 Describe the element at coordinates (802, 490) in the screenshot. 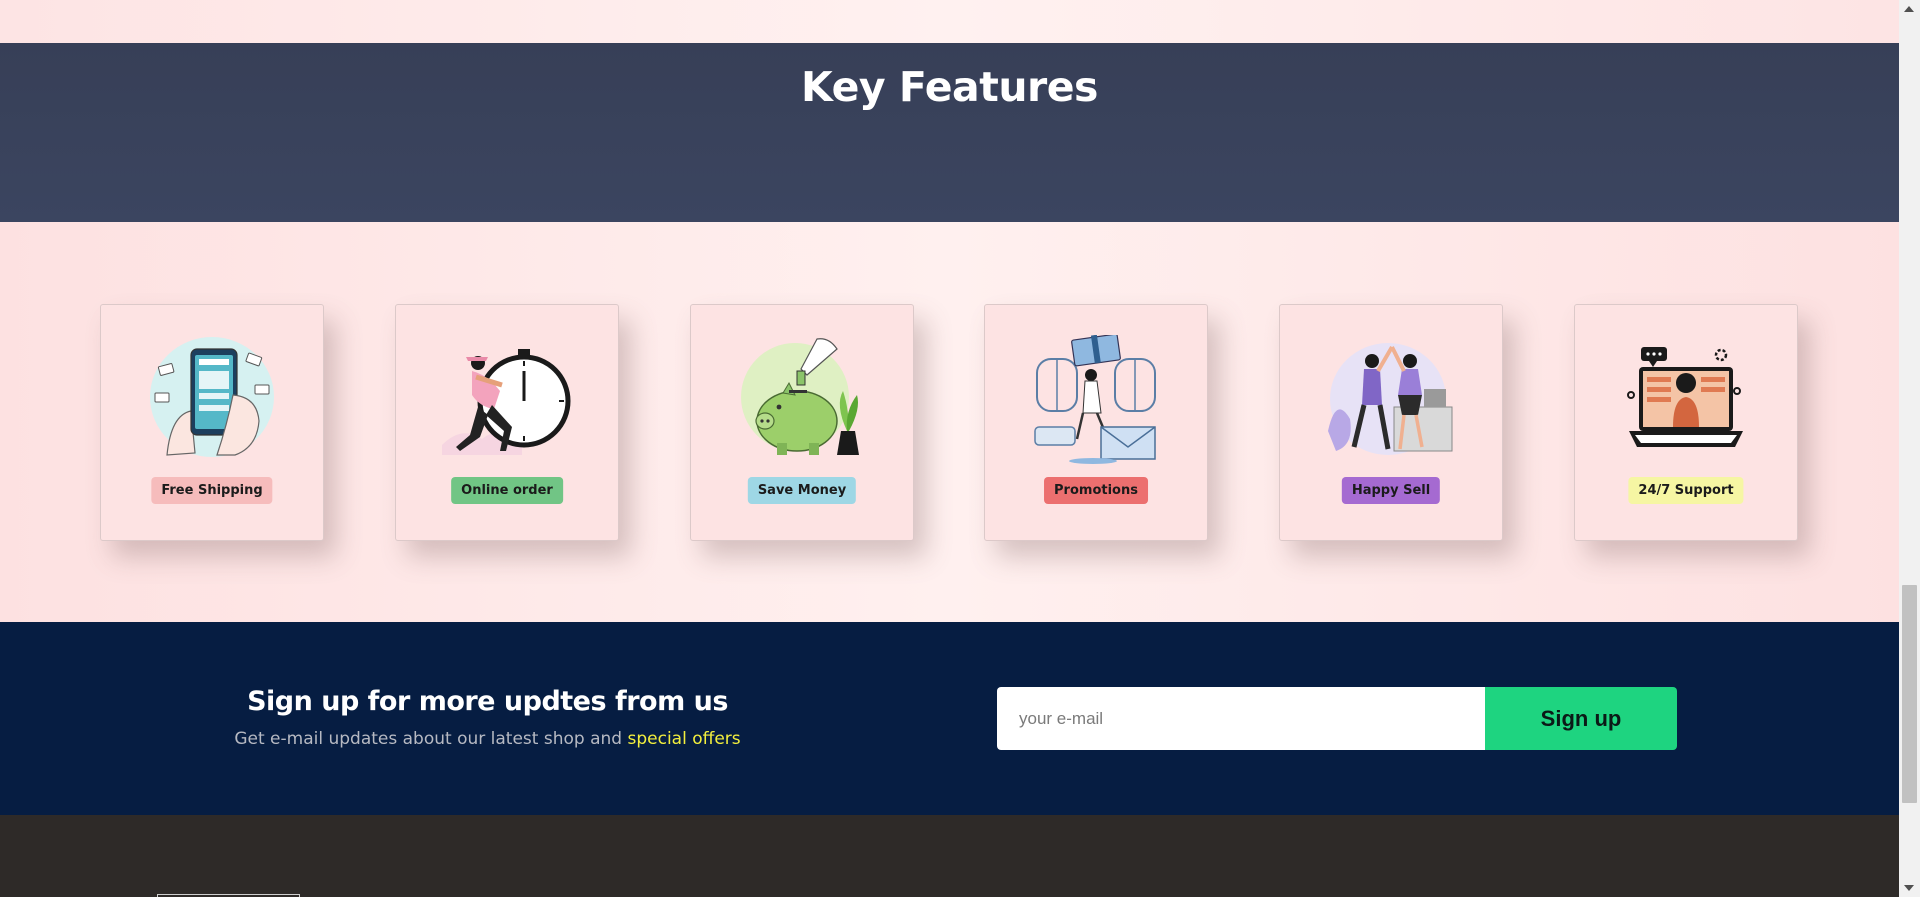

I see `feature-label: Save Money` at that location.